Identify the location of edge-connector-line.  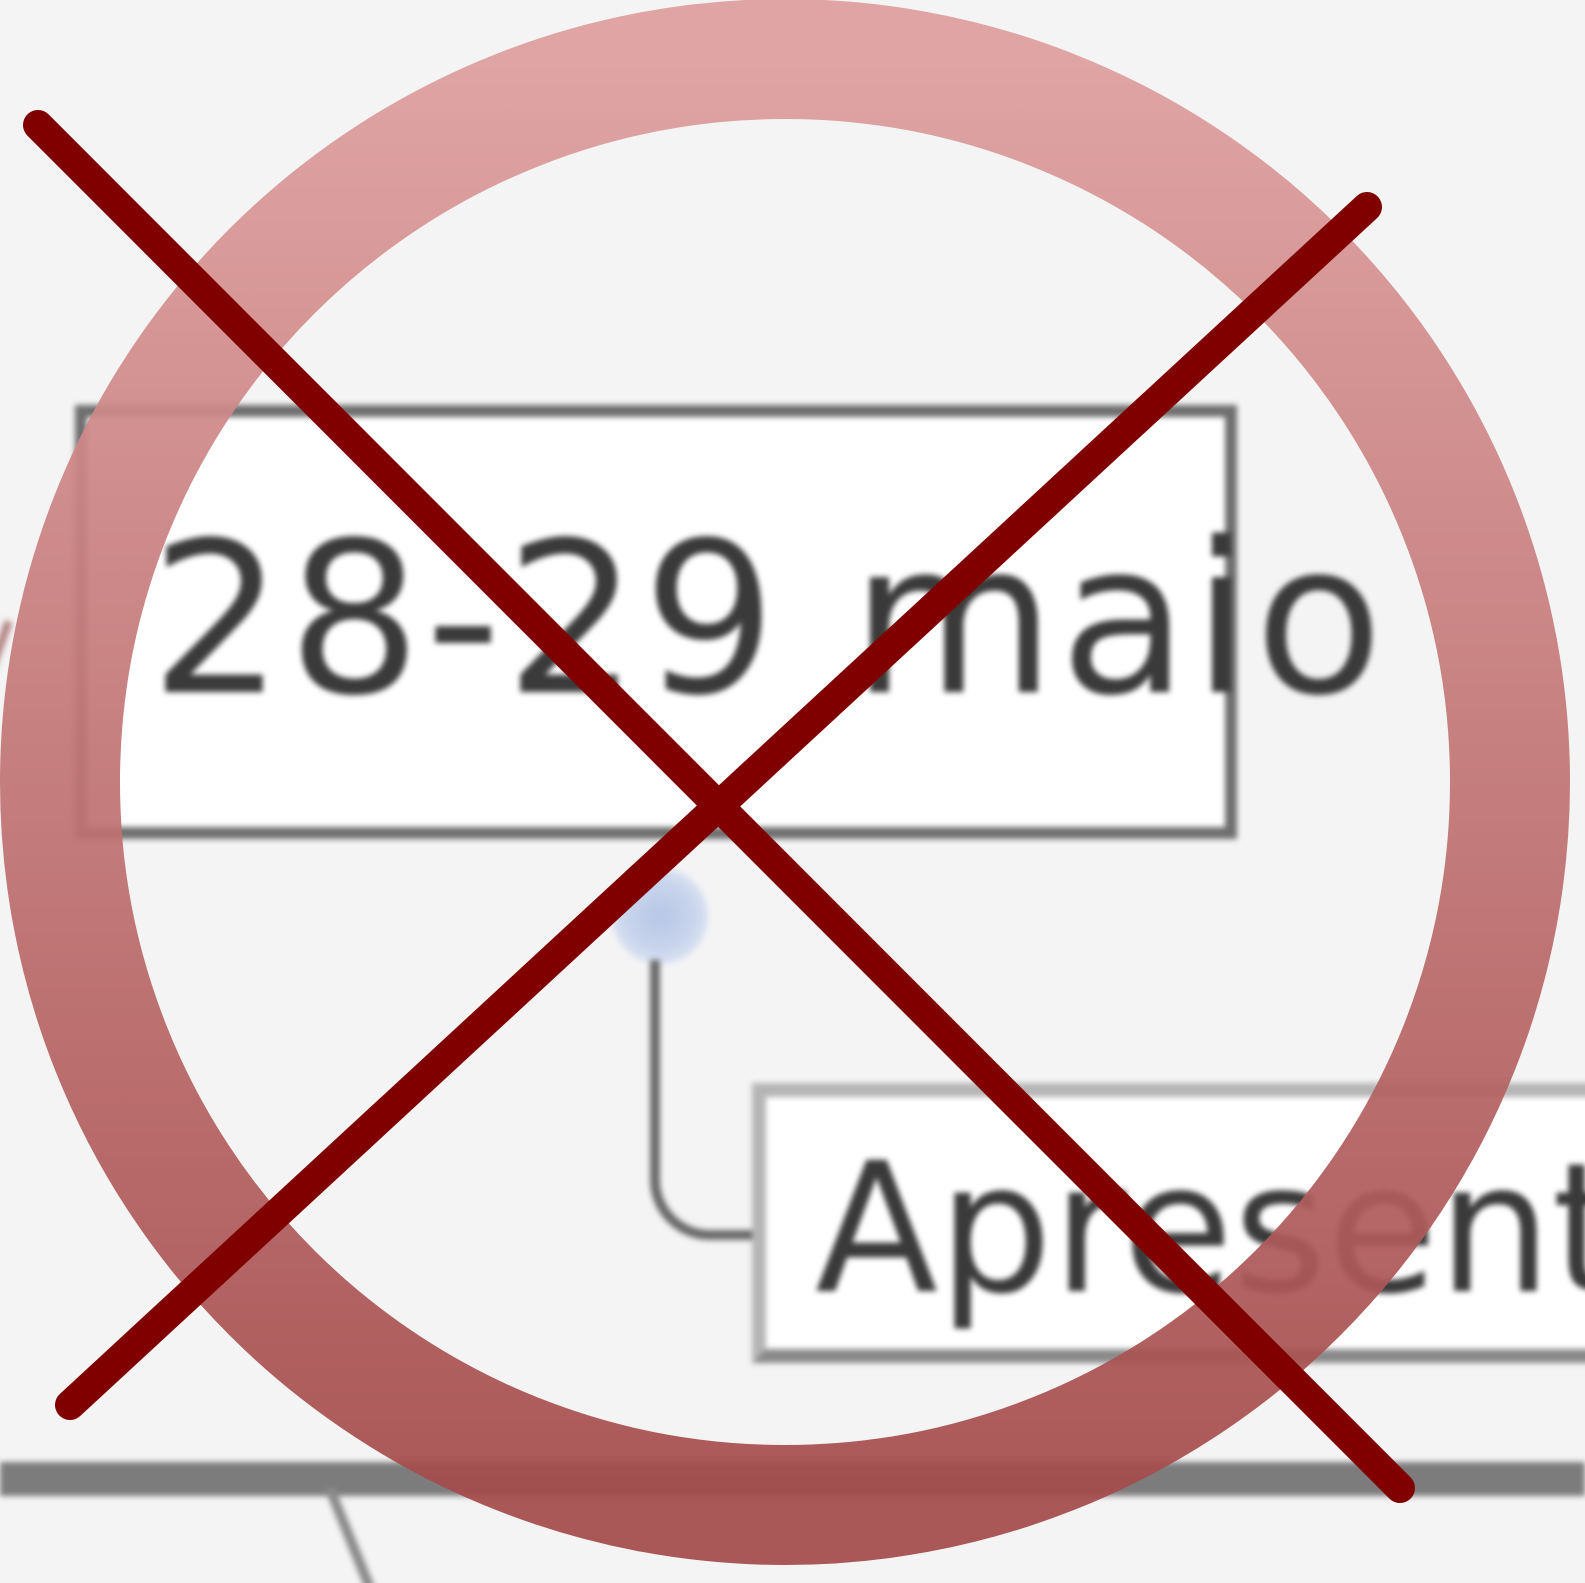
(6, 725).